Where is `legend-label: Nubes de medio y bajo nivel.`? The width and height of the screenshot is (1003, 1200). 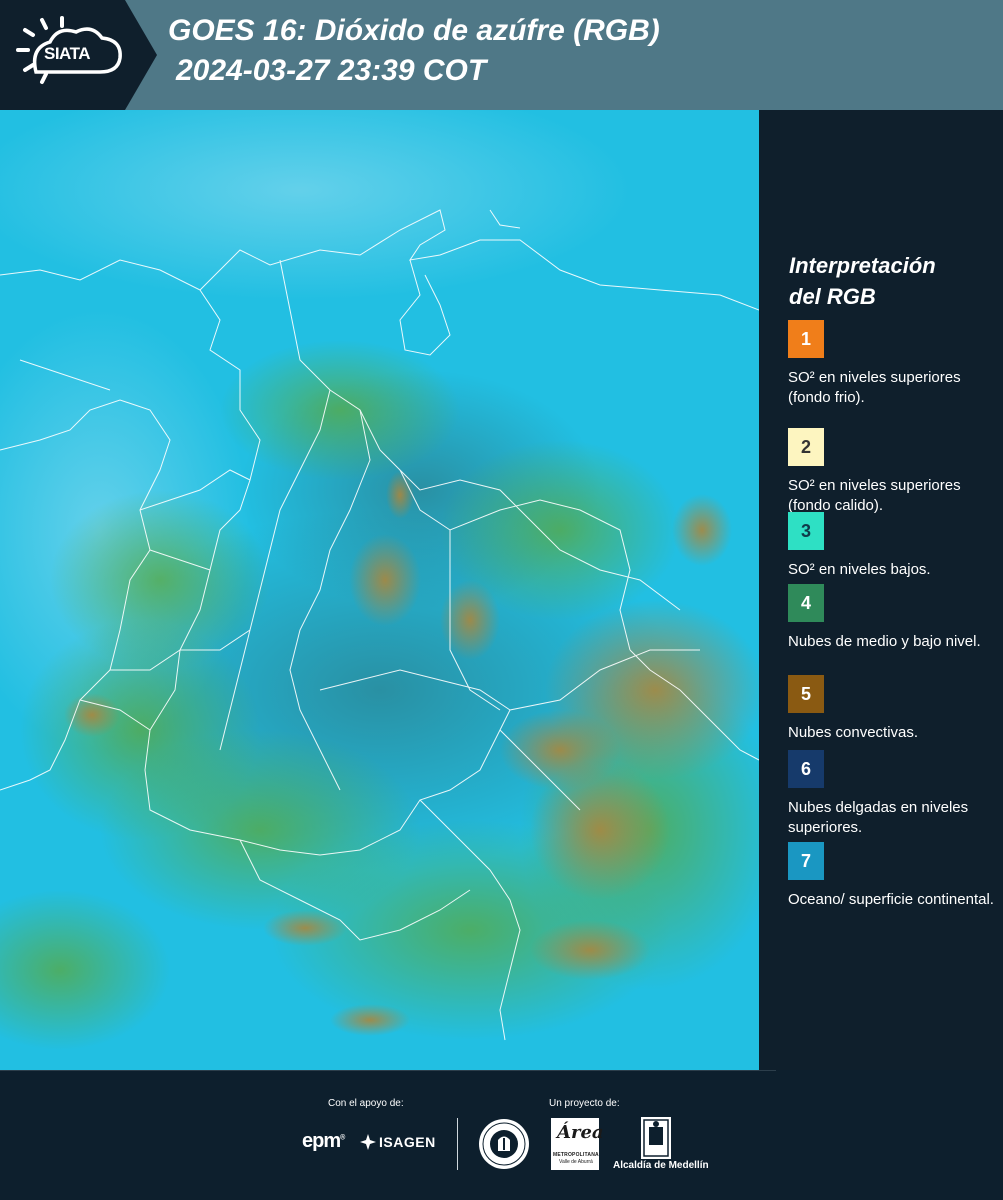 legend-label: Nubes de medio y bajo nivel. is located at coordinates (884, 641).